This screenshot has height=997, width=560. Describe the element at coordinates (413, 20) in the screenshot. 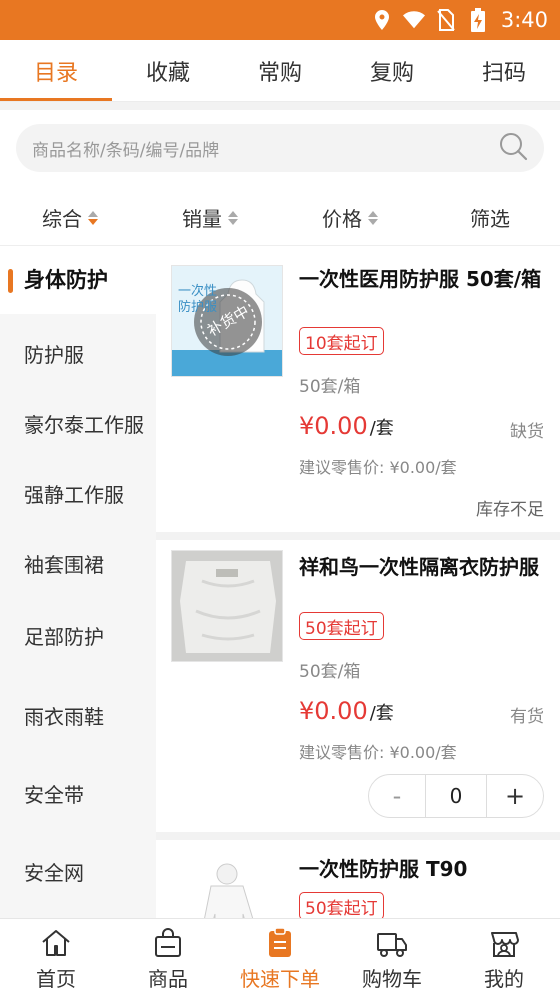

I see `wifi-icon` at that location.